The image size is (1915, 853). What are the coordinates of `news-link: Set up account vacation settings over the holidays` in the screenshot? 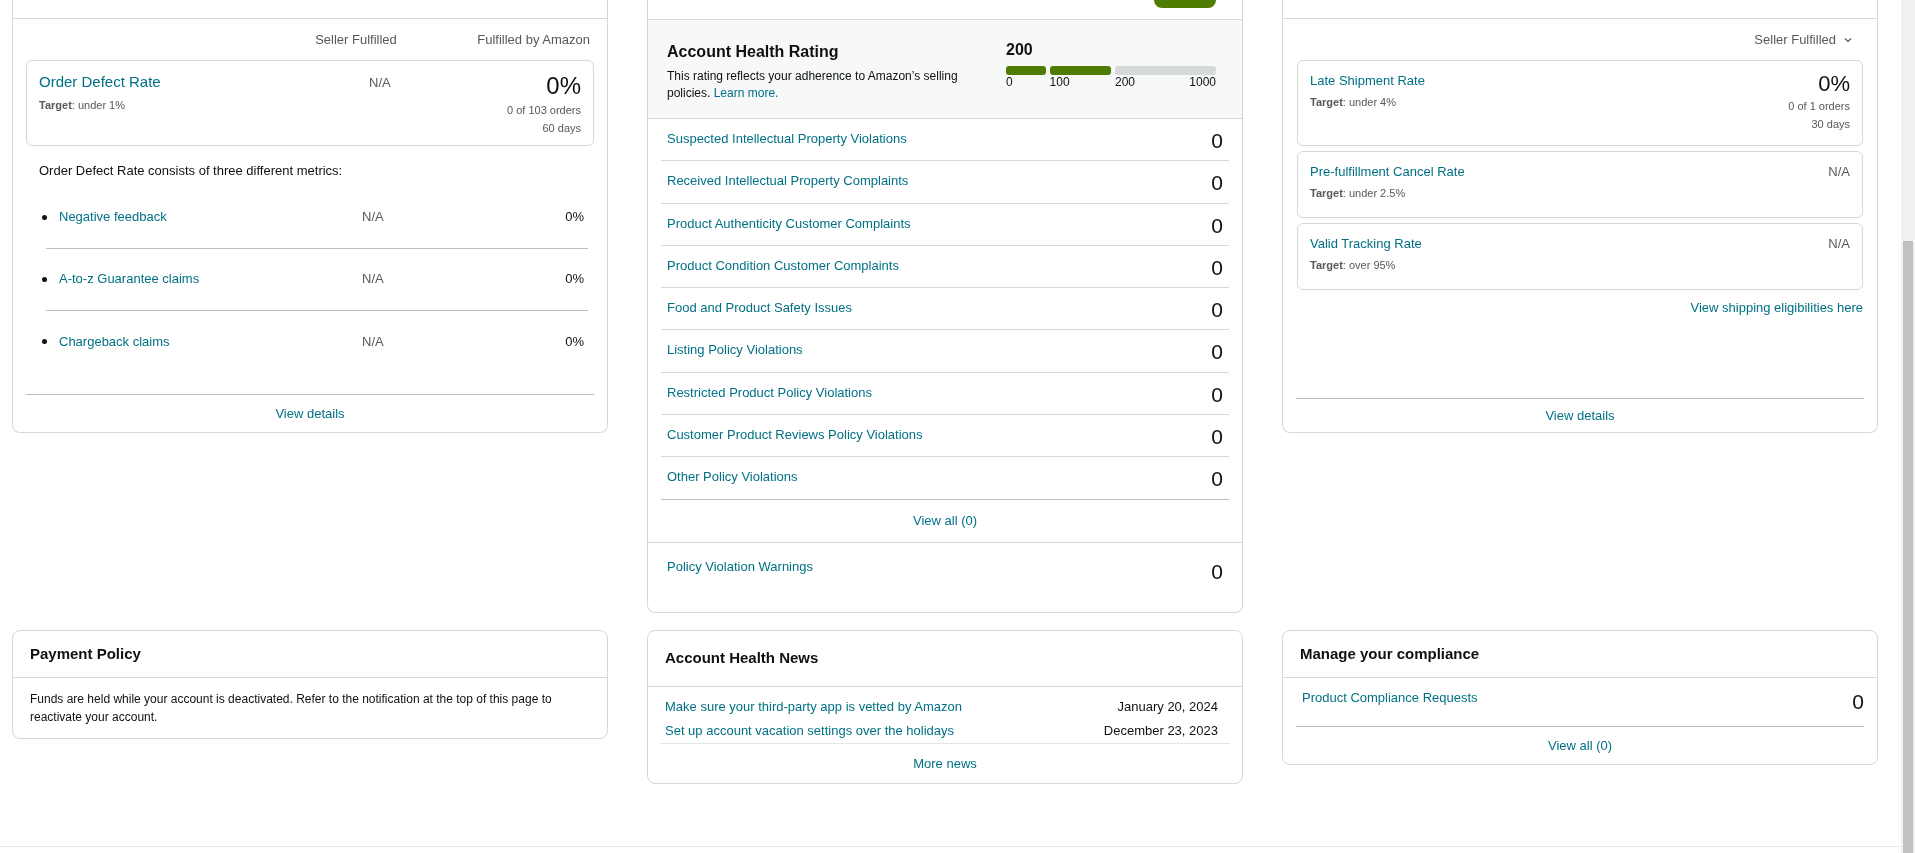 It's located at (810, 731).